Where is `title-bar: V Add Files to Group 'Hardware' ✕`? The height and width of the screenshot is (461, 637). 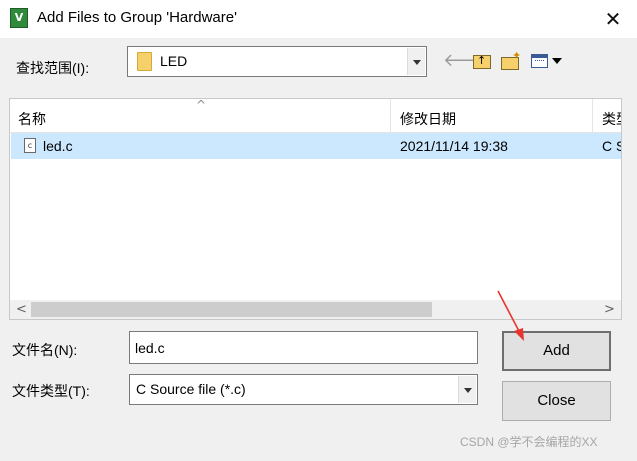 title-bar: V Add Files to Group 'Hardware' ✕ is located at coordinates (318, 19).